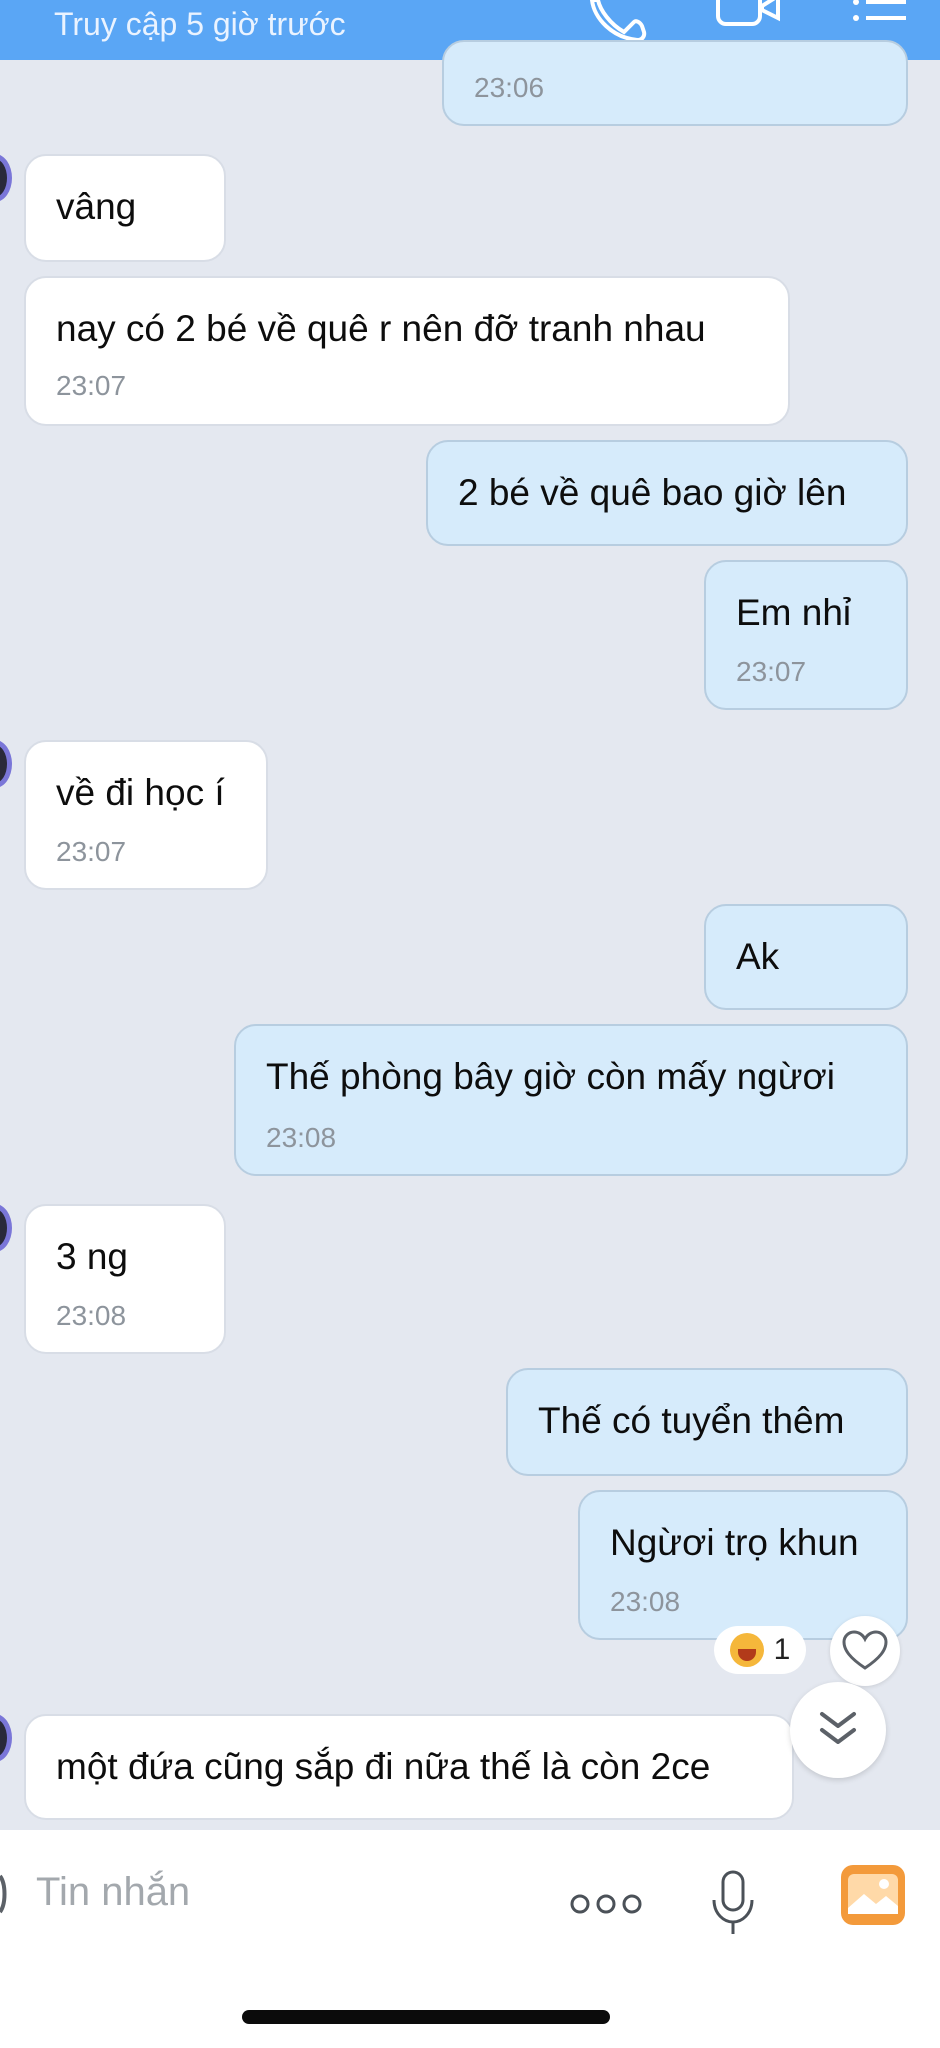  Describe the element at coordinates (746, 1650) in the screenshot. I see `laughing-face-icon` at that location.